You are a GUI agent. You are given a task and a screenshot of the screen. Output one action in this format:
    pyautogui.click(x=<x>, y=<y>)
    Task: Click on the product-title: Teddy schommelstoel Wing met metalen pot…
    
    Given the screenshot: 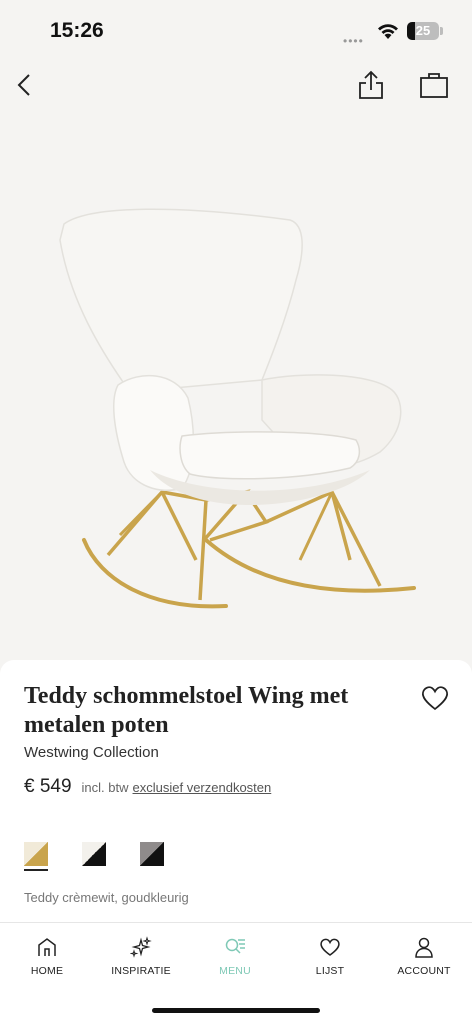 What is the action you would take?
    pyautogui.click(x=186, y=710)
    